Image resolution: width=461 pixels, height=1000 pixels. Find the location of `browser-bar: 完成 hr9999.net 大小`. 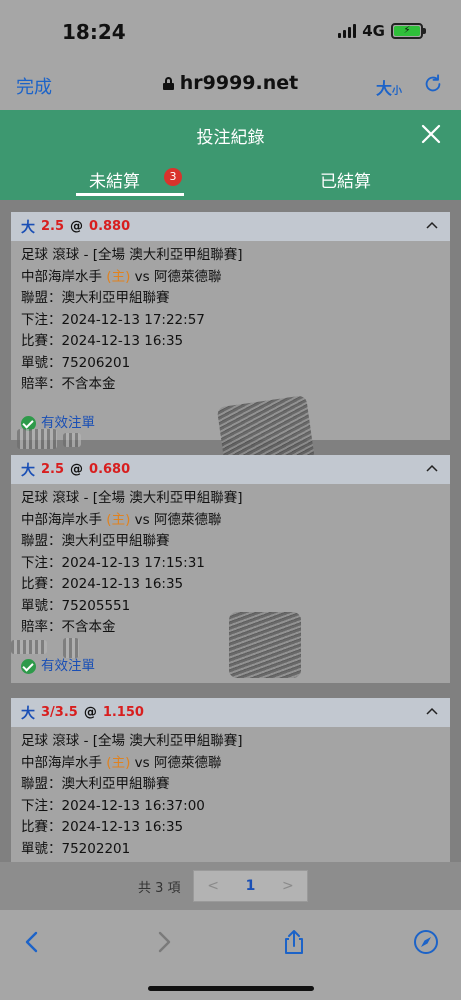

browser-bar: 完成 hr9999.net 大小 is located at coordinates (230, 86).